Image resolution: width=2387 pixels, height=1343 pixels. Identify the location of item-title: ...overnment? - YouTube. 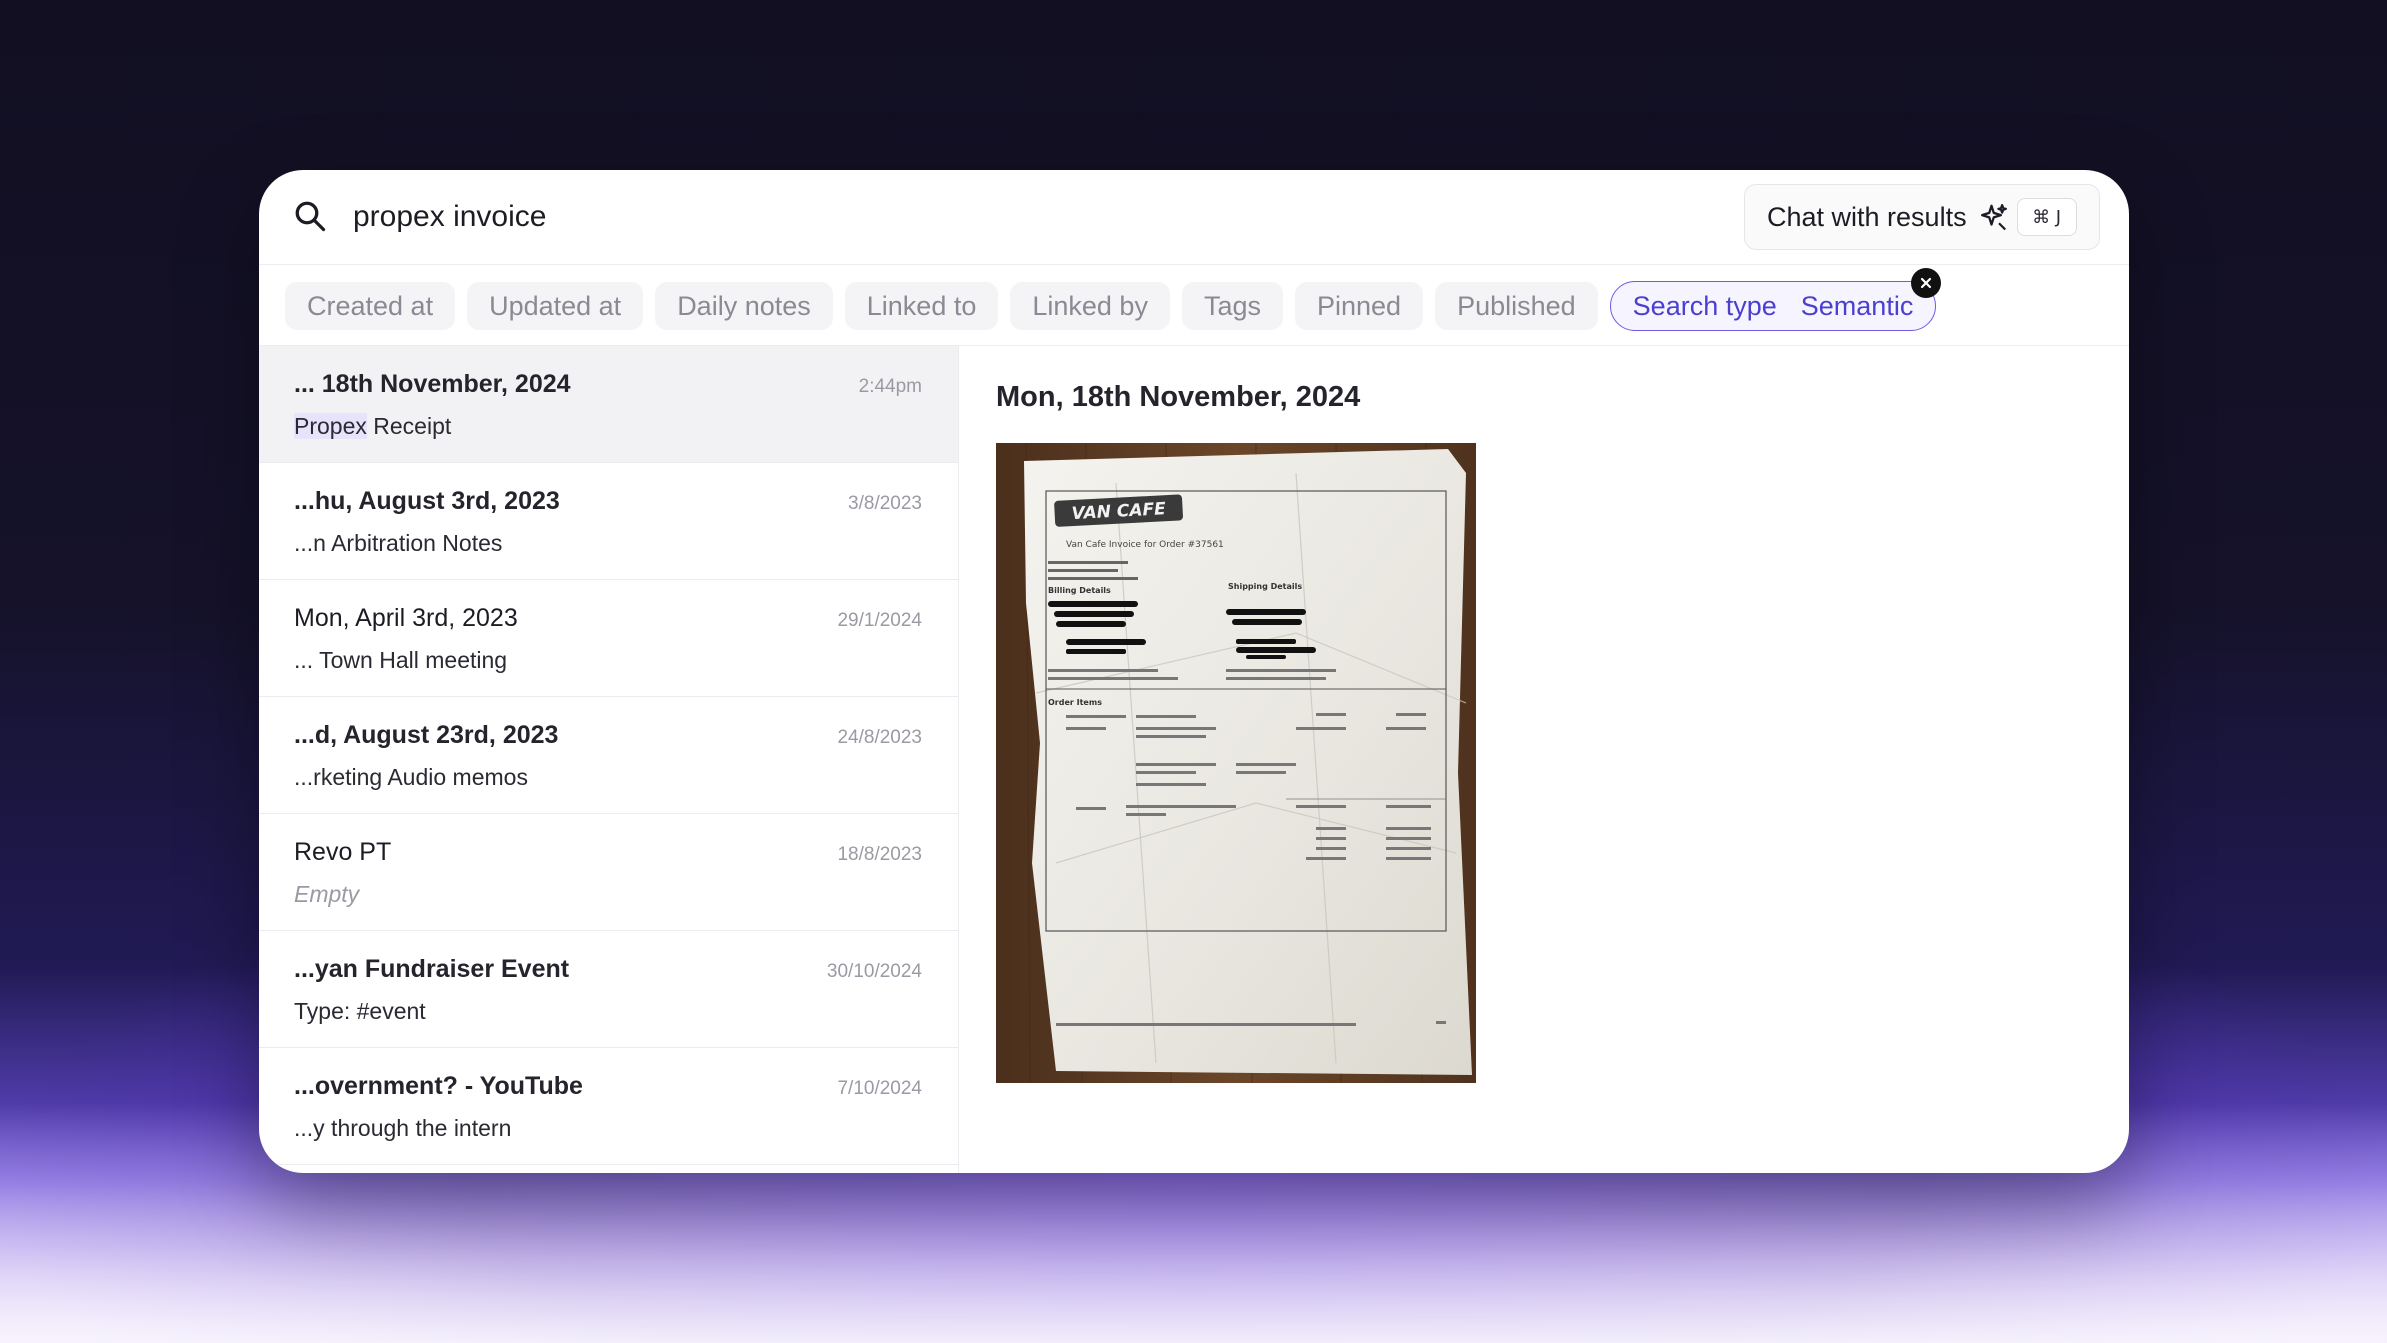
(438, 1086).